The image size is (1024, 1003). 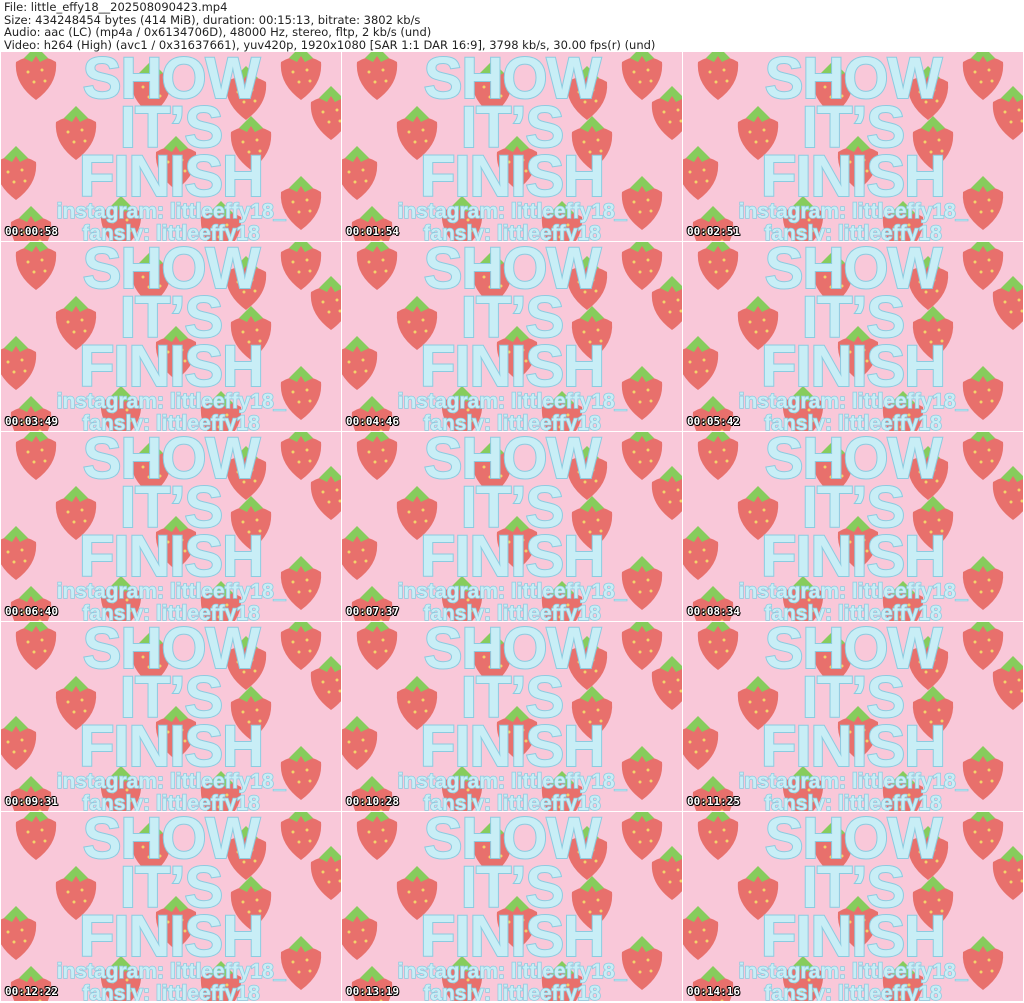 What do you see at coordinates (713, 801) in the screenshot?
I see `timestamp: 00:11:25` at bounding box center [713, 801].